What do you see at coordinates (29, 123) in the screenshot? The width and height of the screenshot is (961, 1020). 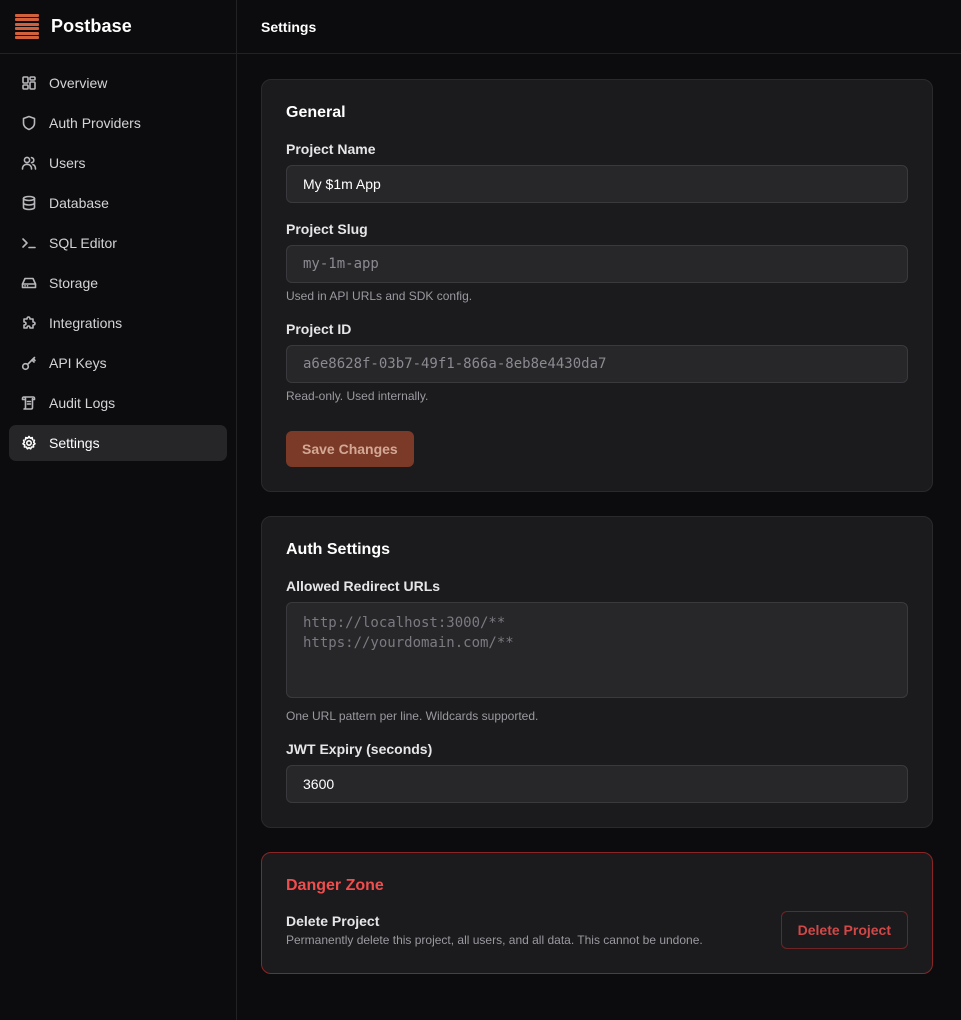 I see `shield-icon` at bounding box center [29, 123].